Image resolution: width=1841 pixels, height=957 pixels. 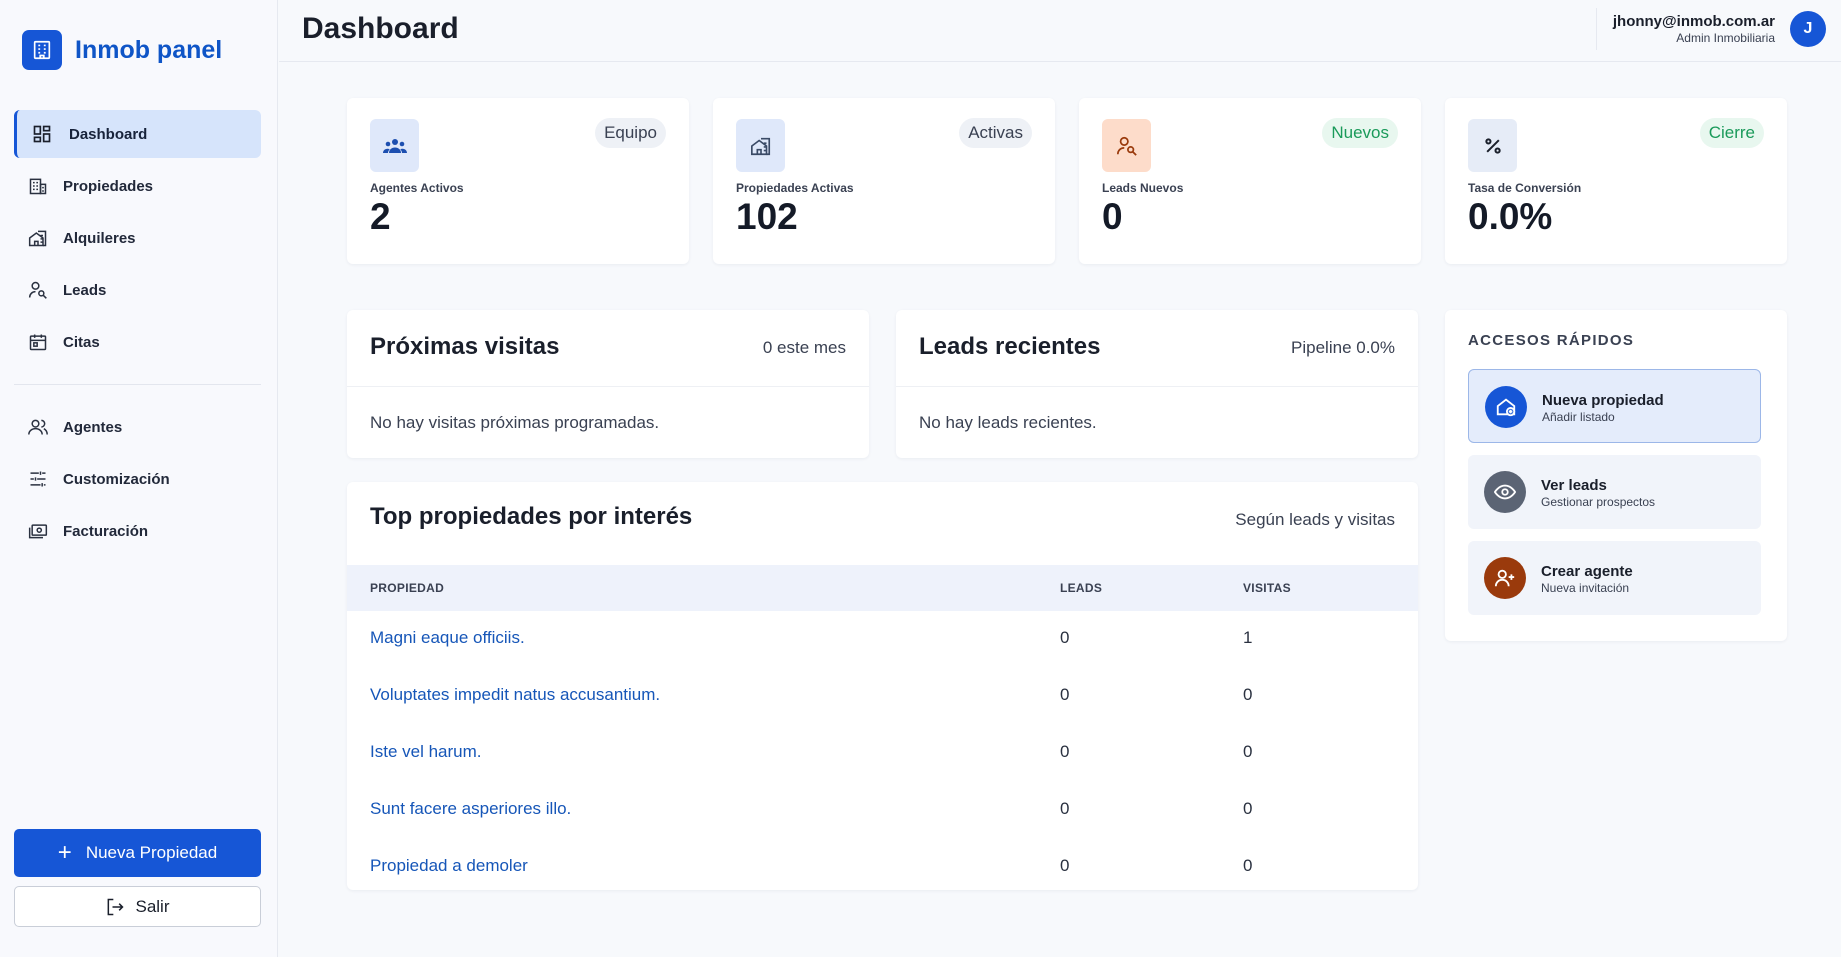 I want to click on sidebar-item-label: Leads, so click(x=85, y=290).